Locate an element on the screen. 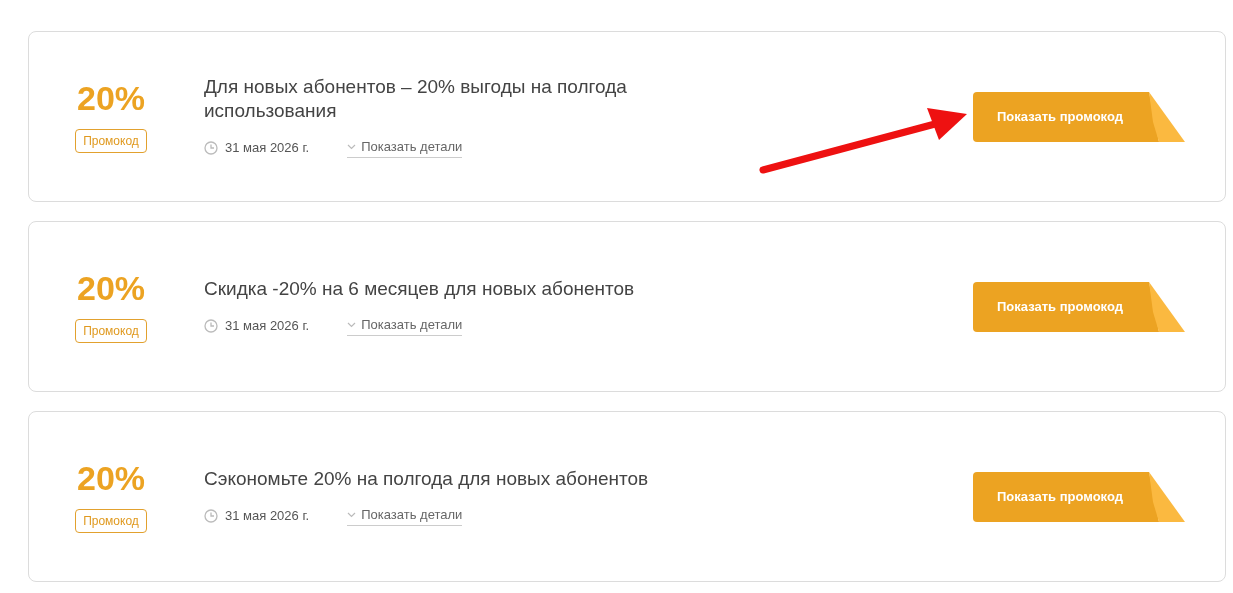  offer-title: Для новых абонентов – 20% выгоды на полгода использования is located at coordinates (416, 99).